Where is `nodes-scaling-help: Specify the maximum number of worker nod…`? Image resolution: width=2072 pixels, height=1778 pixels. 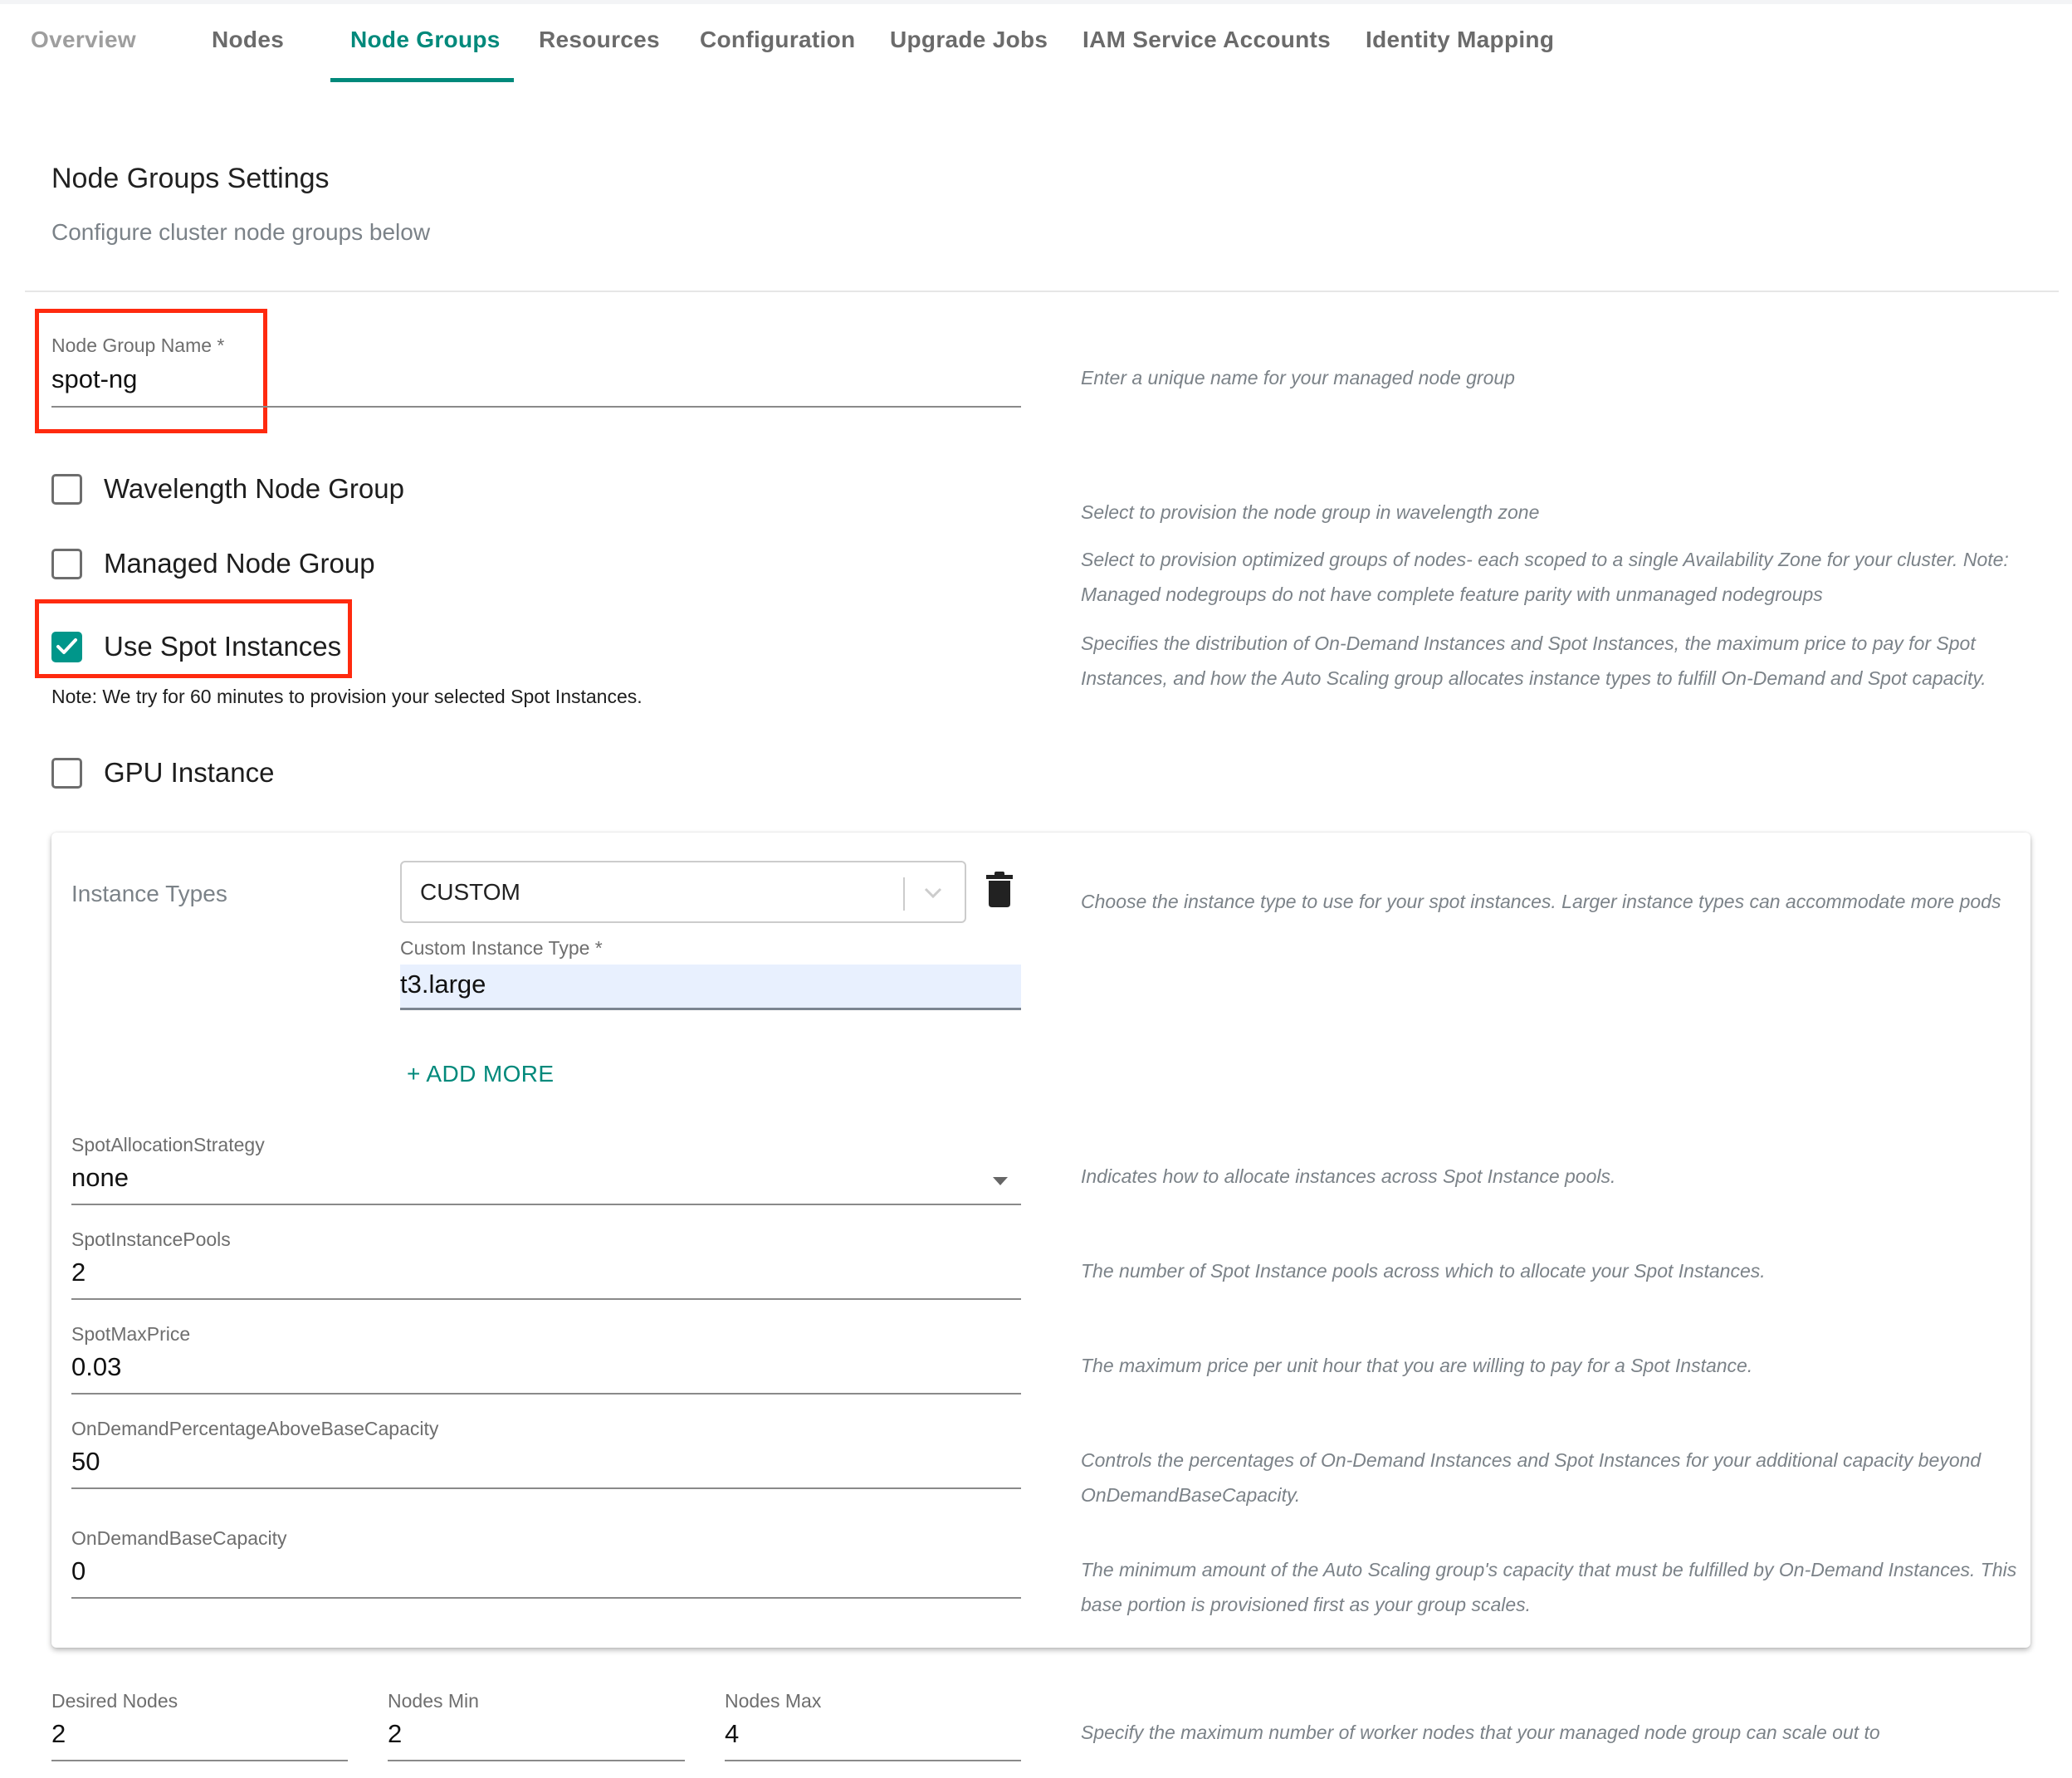
nodes-scaling-help: Specify the maximum number of worker nod… is located at coordinates (1481, 1733).